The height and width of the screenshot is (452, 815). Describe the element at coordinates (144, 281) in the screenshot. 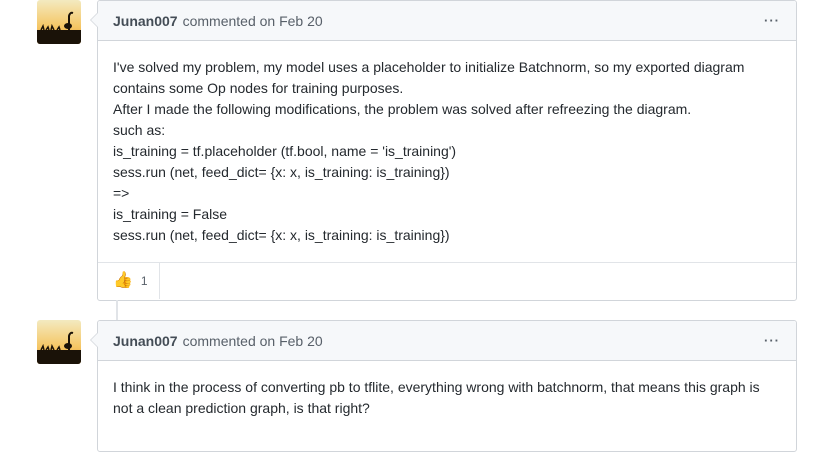

I see `reaction-count: 1` at that location.